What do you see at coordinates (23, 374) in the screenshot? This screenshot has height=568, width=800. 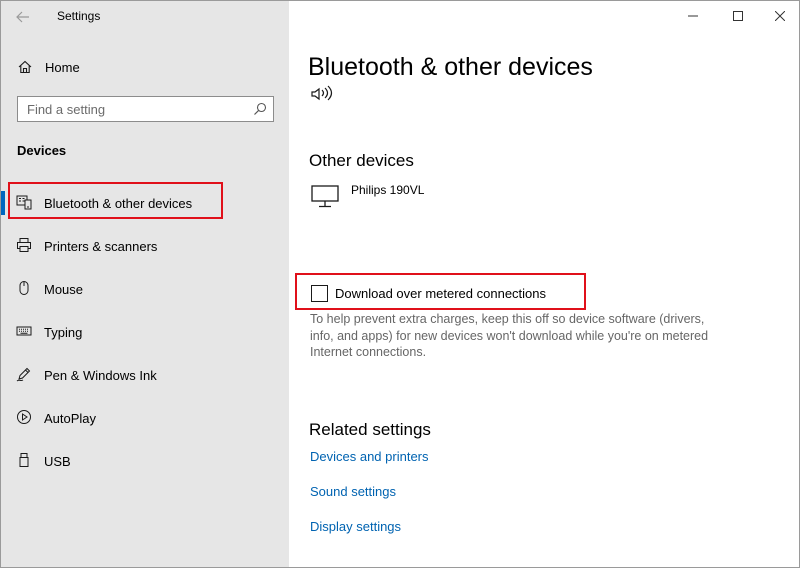 I see `pen-icon` at bounding box center [23, 374].